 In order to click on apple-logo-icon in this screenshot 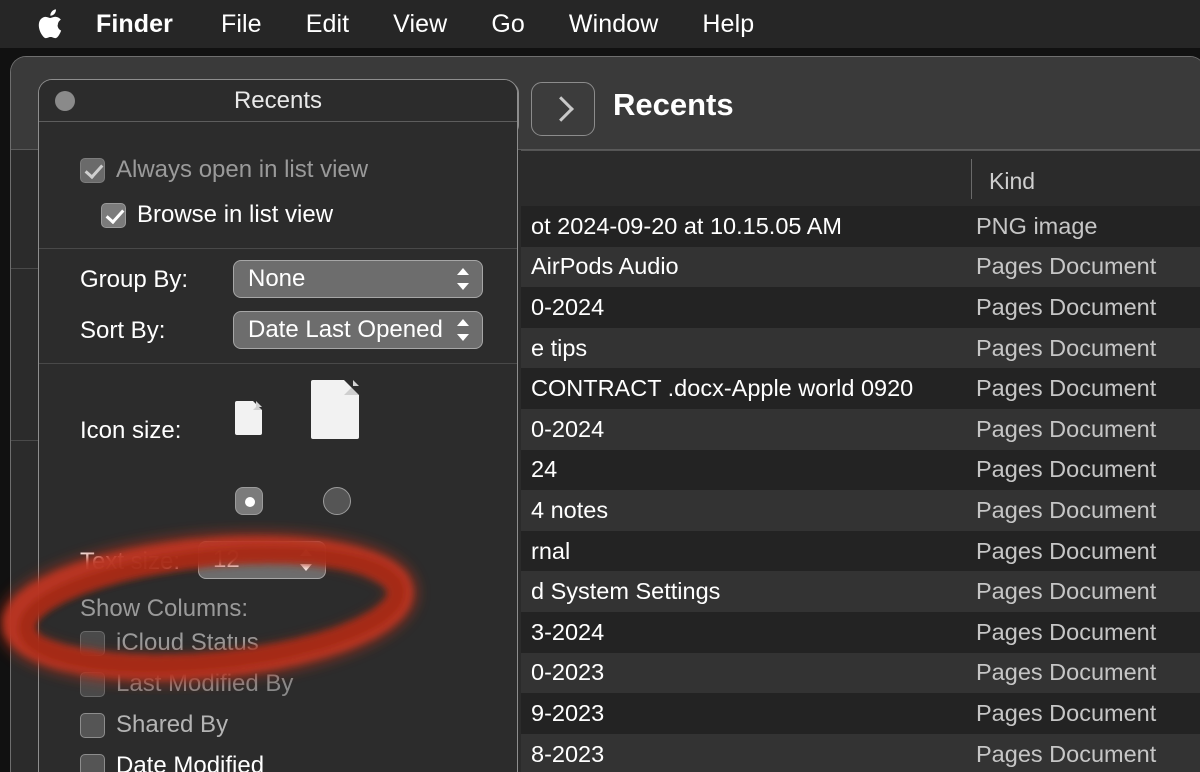, I will do `click(51, 24)`.